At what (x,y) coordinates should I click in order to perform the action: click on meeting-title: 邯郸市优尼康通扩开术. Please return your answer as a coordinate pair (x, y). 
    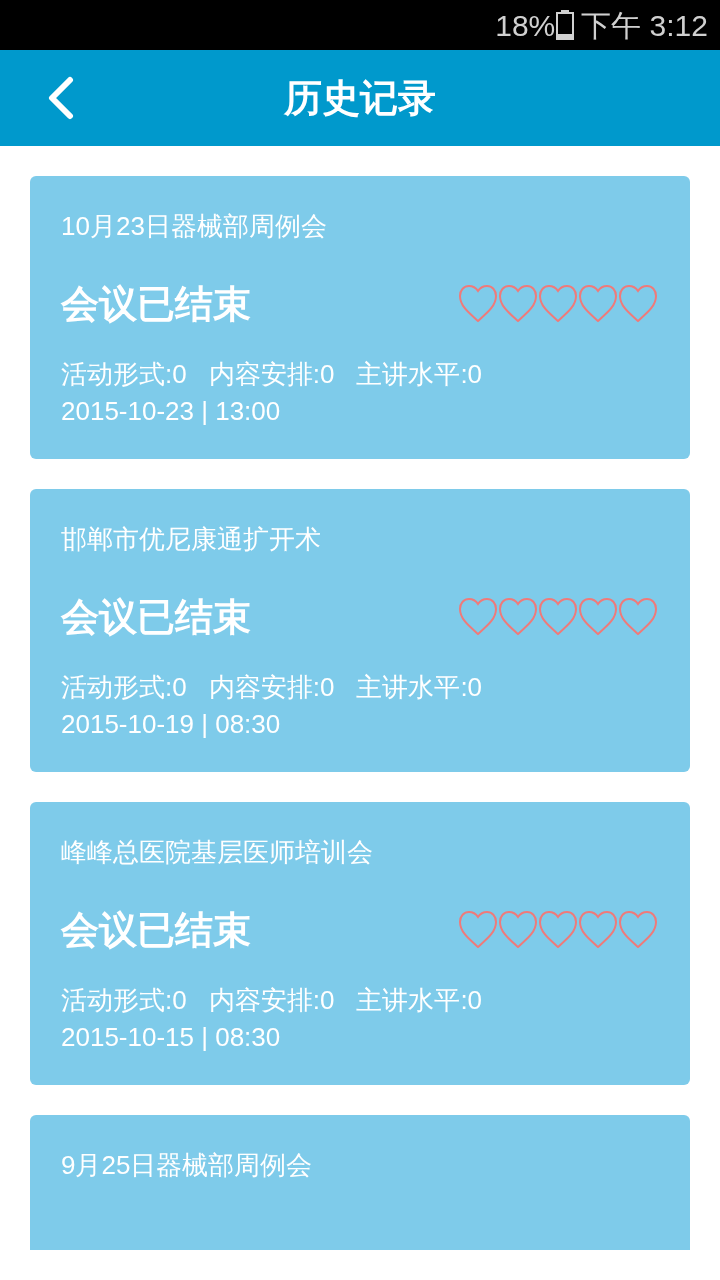
    Looking at the image, I should click on (191, 539).